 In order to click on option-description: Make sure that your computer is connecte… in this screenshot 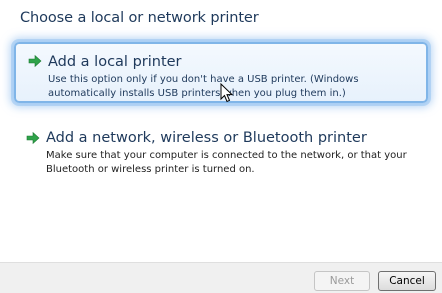, I will do `click(226, 162)`.